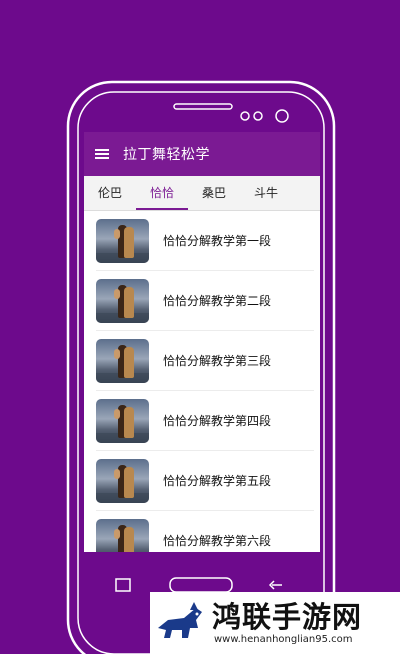 Image resolution: width=400 pixels, height=654 pixels. I want to click on list-item-label: 恰恰分解教学第五段, so click(217, 481).